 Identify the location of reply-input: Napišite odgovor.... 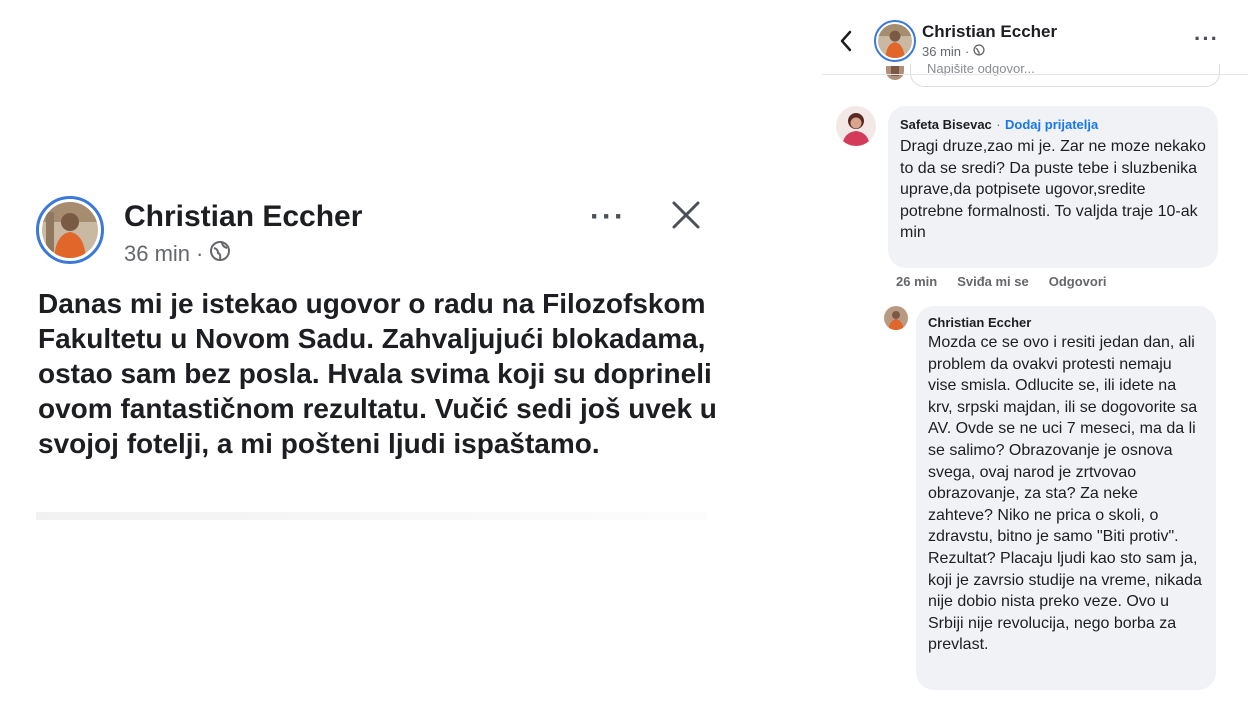
(1065, 75).